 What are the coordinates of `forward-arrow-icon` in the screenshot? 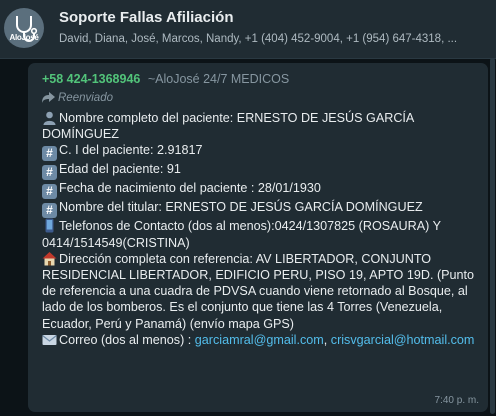 It's located at (48, 97).